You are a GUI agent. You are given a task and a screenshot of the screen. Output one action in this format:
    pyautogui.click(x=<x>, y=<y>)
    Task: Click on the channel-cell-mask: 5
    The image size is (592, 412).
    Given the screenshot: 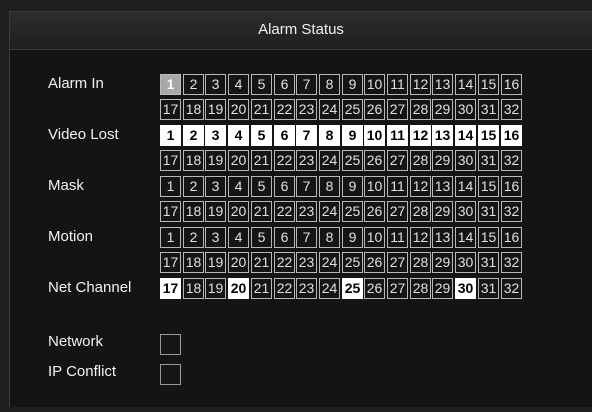 What is the action you would take?
    pyautogui.click(x=261, y=186)
    